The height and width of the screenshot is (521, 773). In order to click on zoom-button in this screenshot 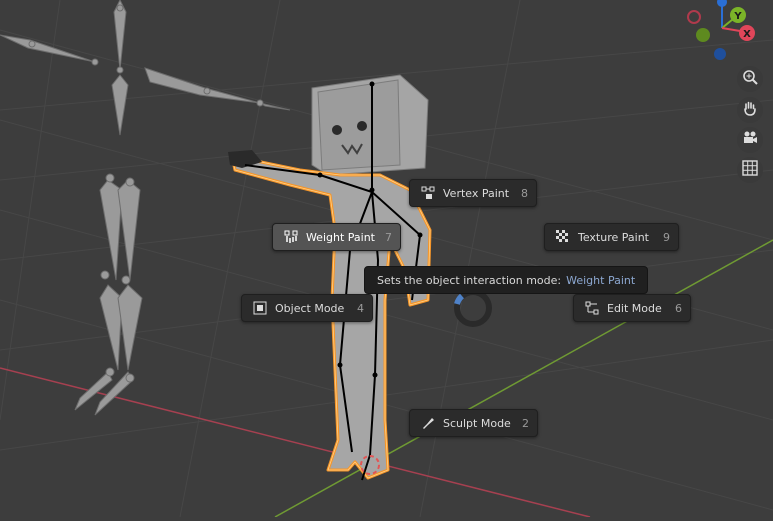, I will do `click(750, 79)`.